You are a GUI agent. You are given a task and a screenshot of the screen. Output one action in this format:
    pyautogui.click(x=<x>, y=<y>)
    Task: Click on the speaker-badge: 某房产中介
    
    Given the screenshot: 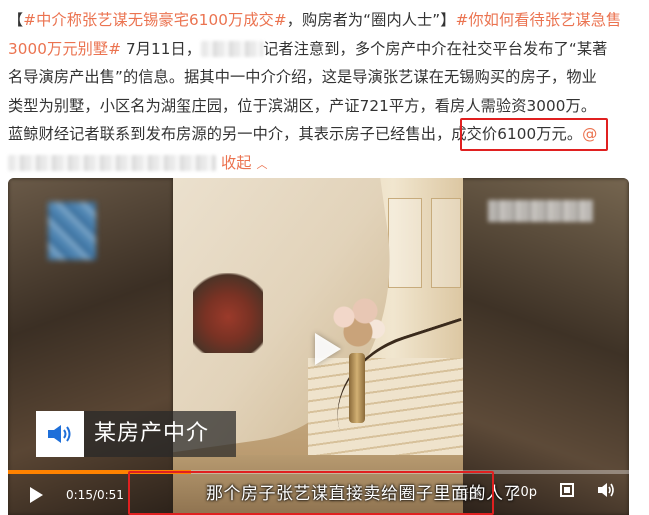 What is the action you would take?
    pyautogui.click(x=136, y=434)
    